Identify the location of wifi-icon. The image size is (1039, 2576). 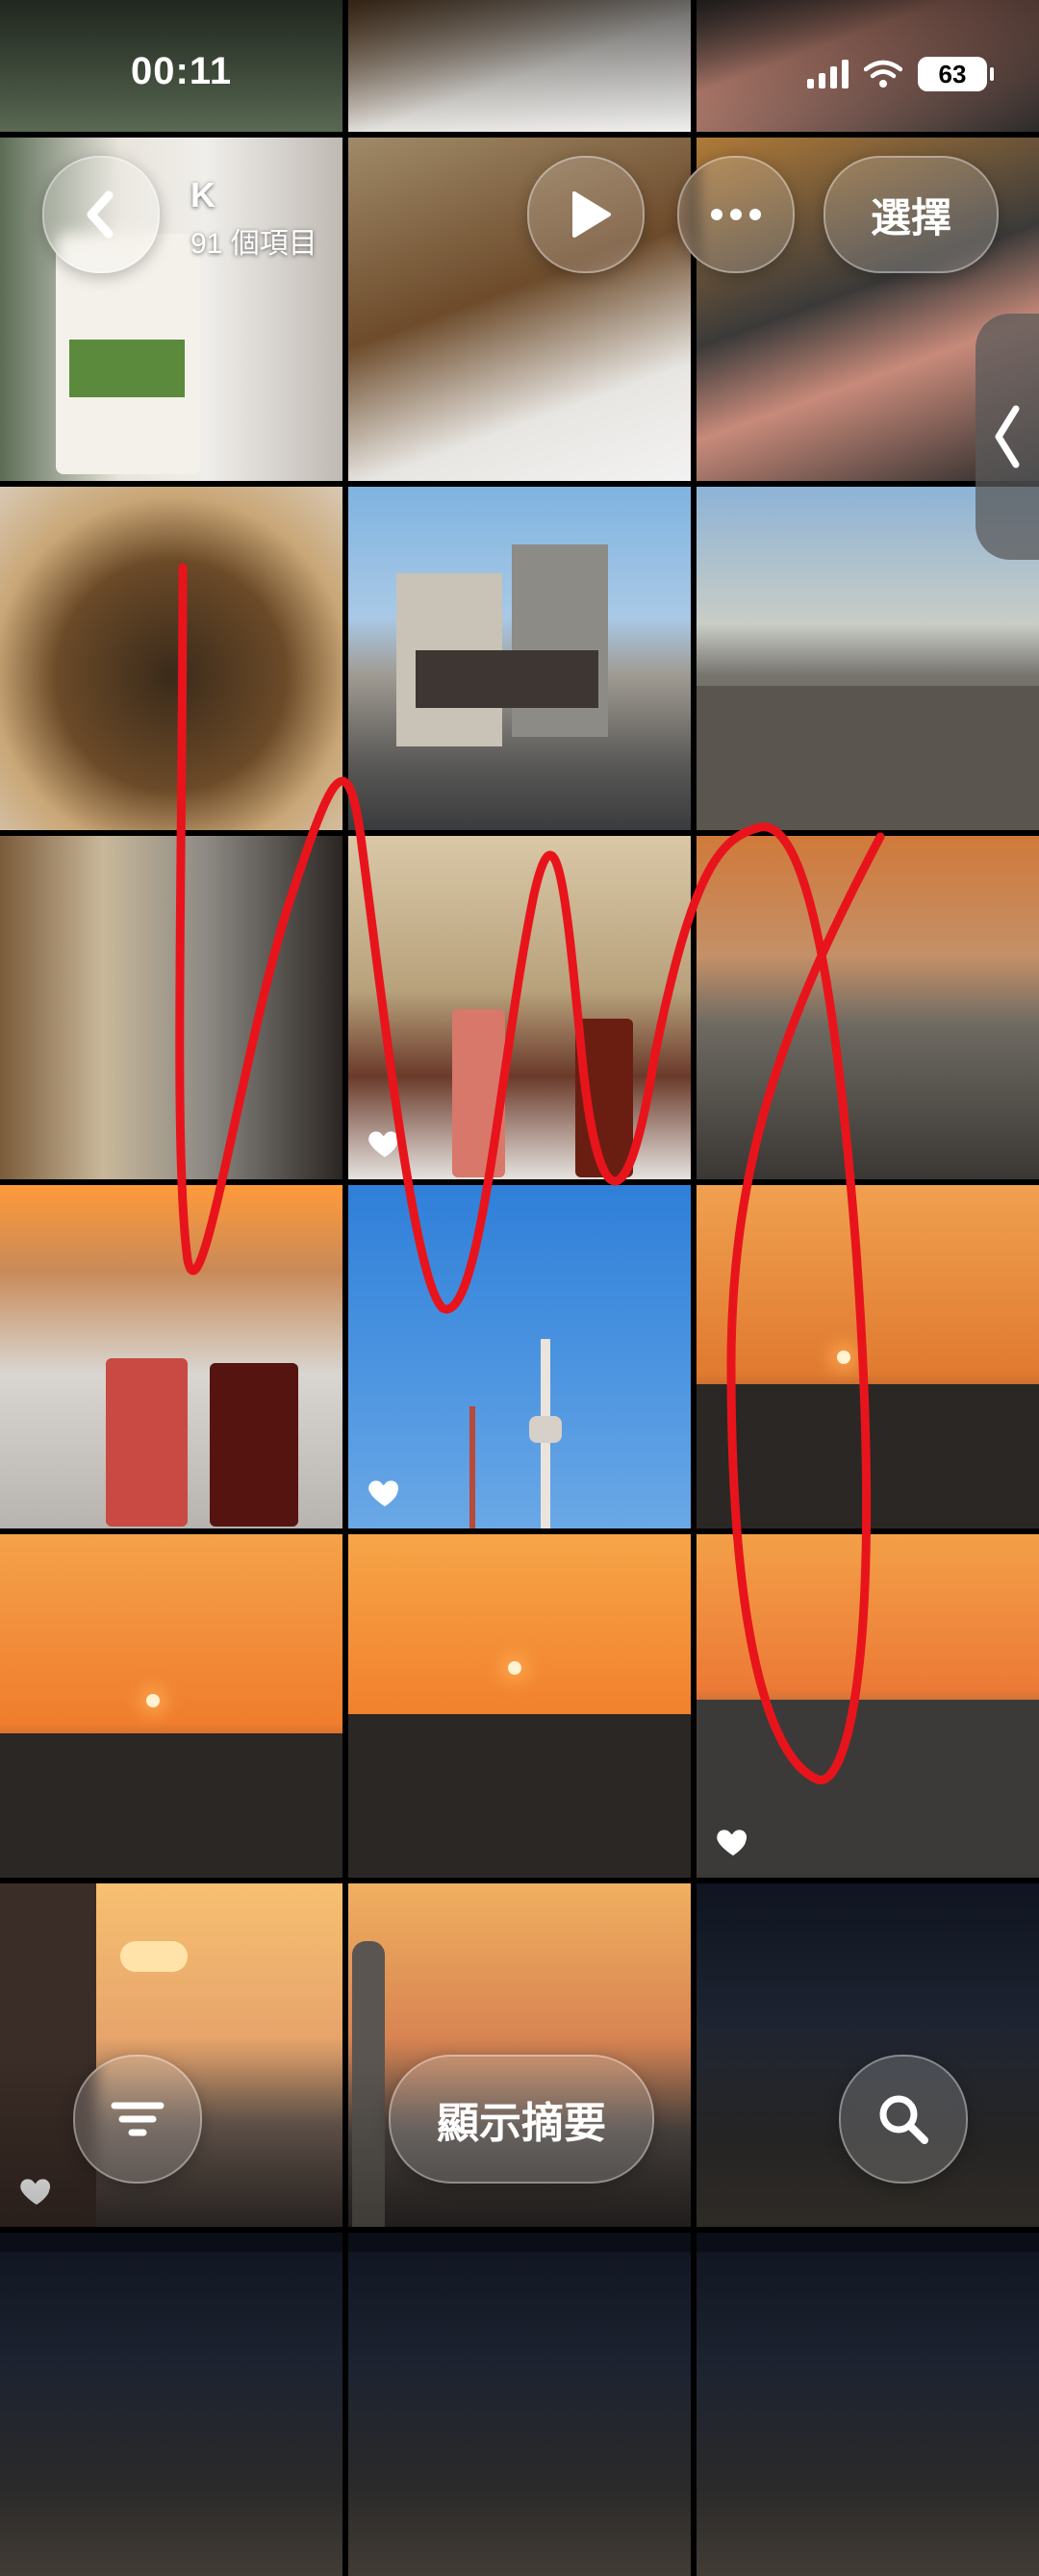
(883, 74).